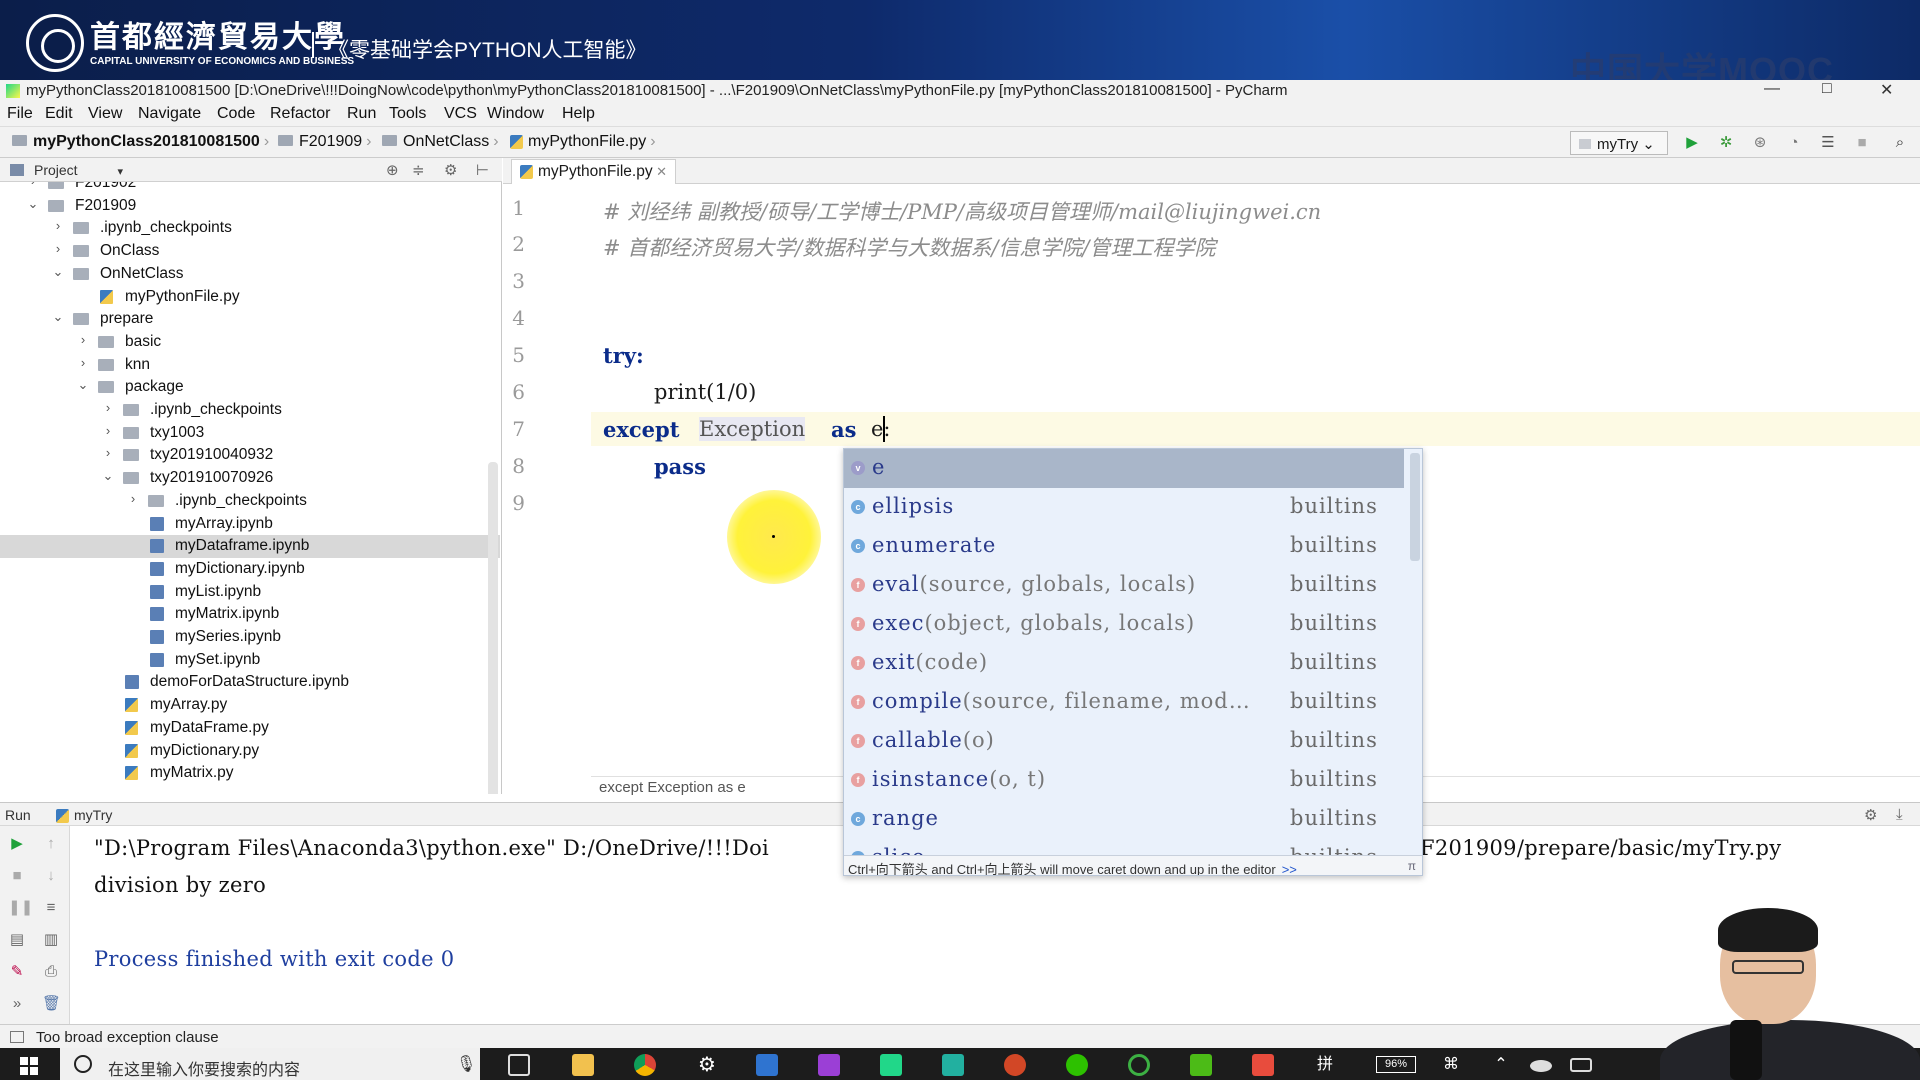  I want to click on tree-item: › basic, so click(250, 342).